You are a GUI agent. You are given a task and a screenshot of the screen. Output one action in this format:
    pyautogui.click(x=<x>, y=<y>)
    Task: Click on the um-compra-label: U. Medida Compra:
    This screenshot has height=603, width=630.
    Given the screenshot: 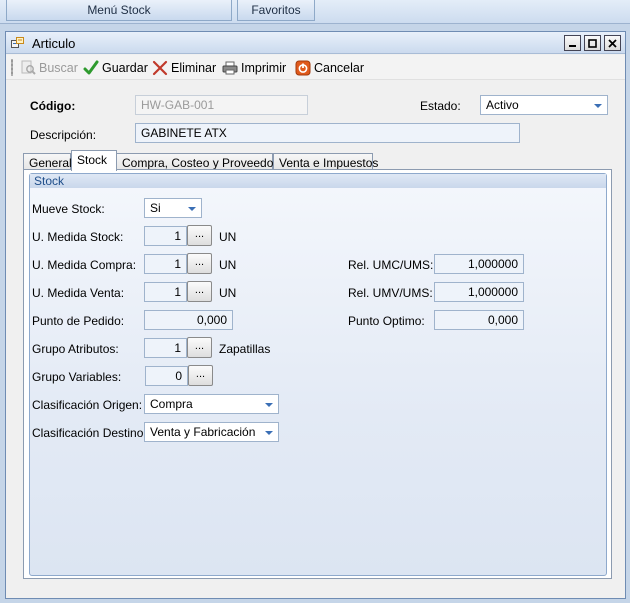 What is the action you would take?
    pyautogui.click(x=84, y=265)
    